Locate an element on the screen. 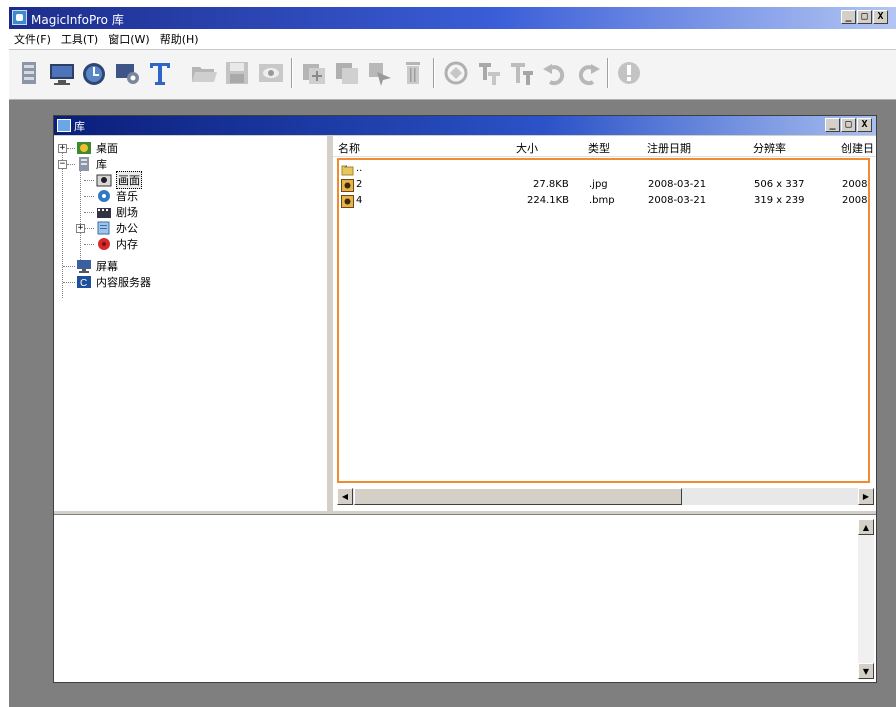 The width and height of the screenshot is (896, 707). menu-help: 帮助(H) is located at coordinates (179, 39).